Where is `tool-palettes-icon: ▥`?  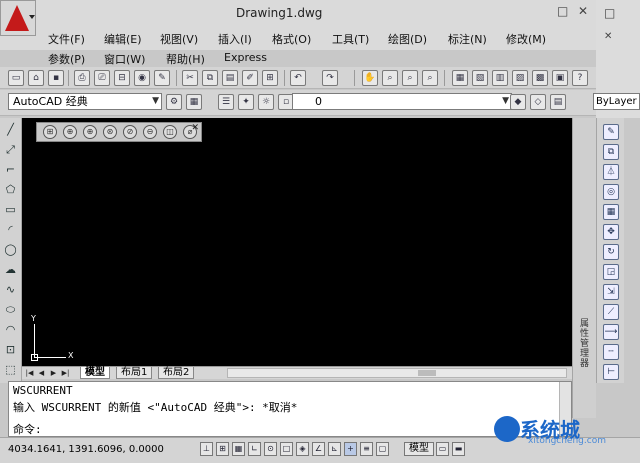
tool-palettes-icon: ▥ is located at coordinates (500, 78).